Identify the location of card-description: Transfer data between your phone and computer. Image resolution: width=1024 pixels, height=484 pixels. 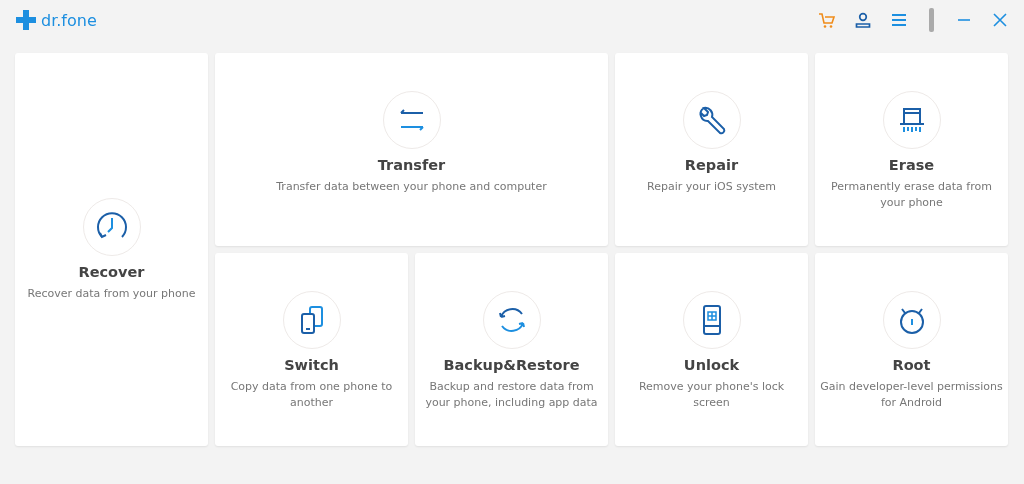
(411, 187).